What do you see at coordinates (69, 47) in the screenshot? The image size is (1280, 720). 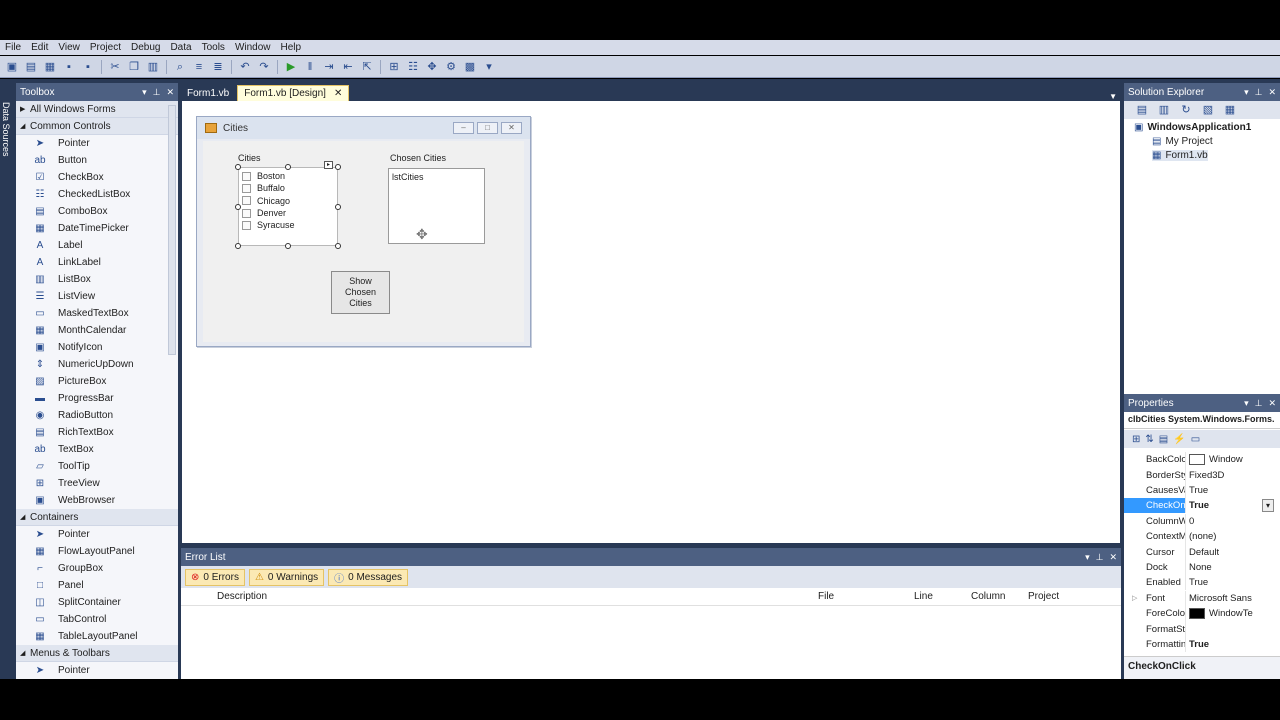 I see `menu-view: View` at bounding box center [69, 47].